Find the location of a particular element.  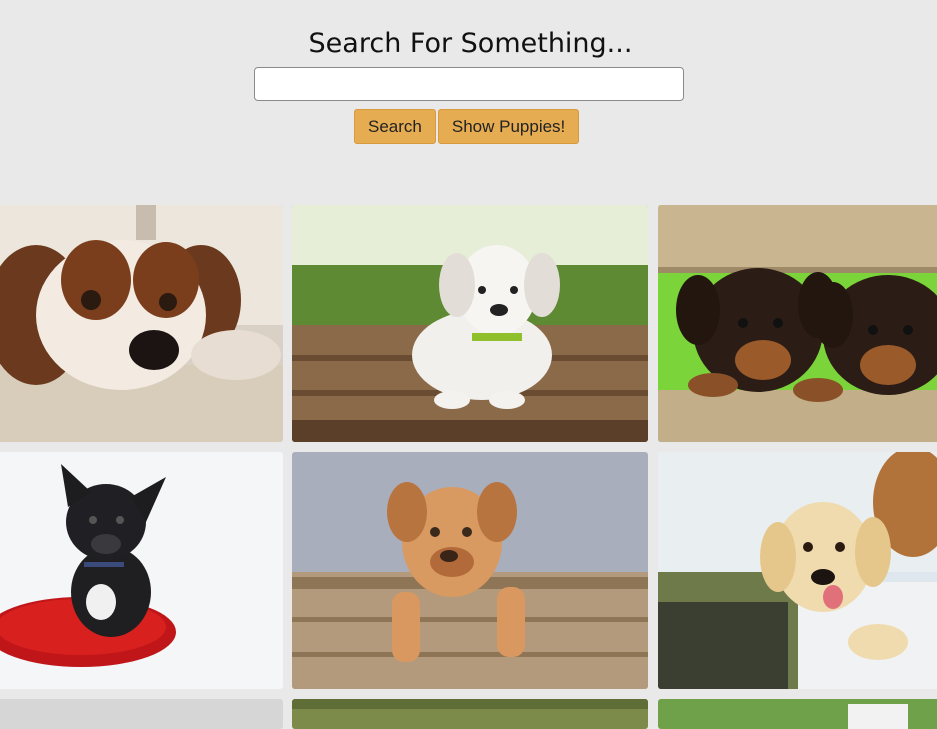

search-input is located at coordinates (469, 84).